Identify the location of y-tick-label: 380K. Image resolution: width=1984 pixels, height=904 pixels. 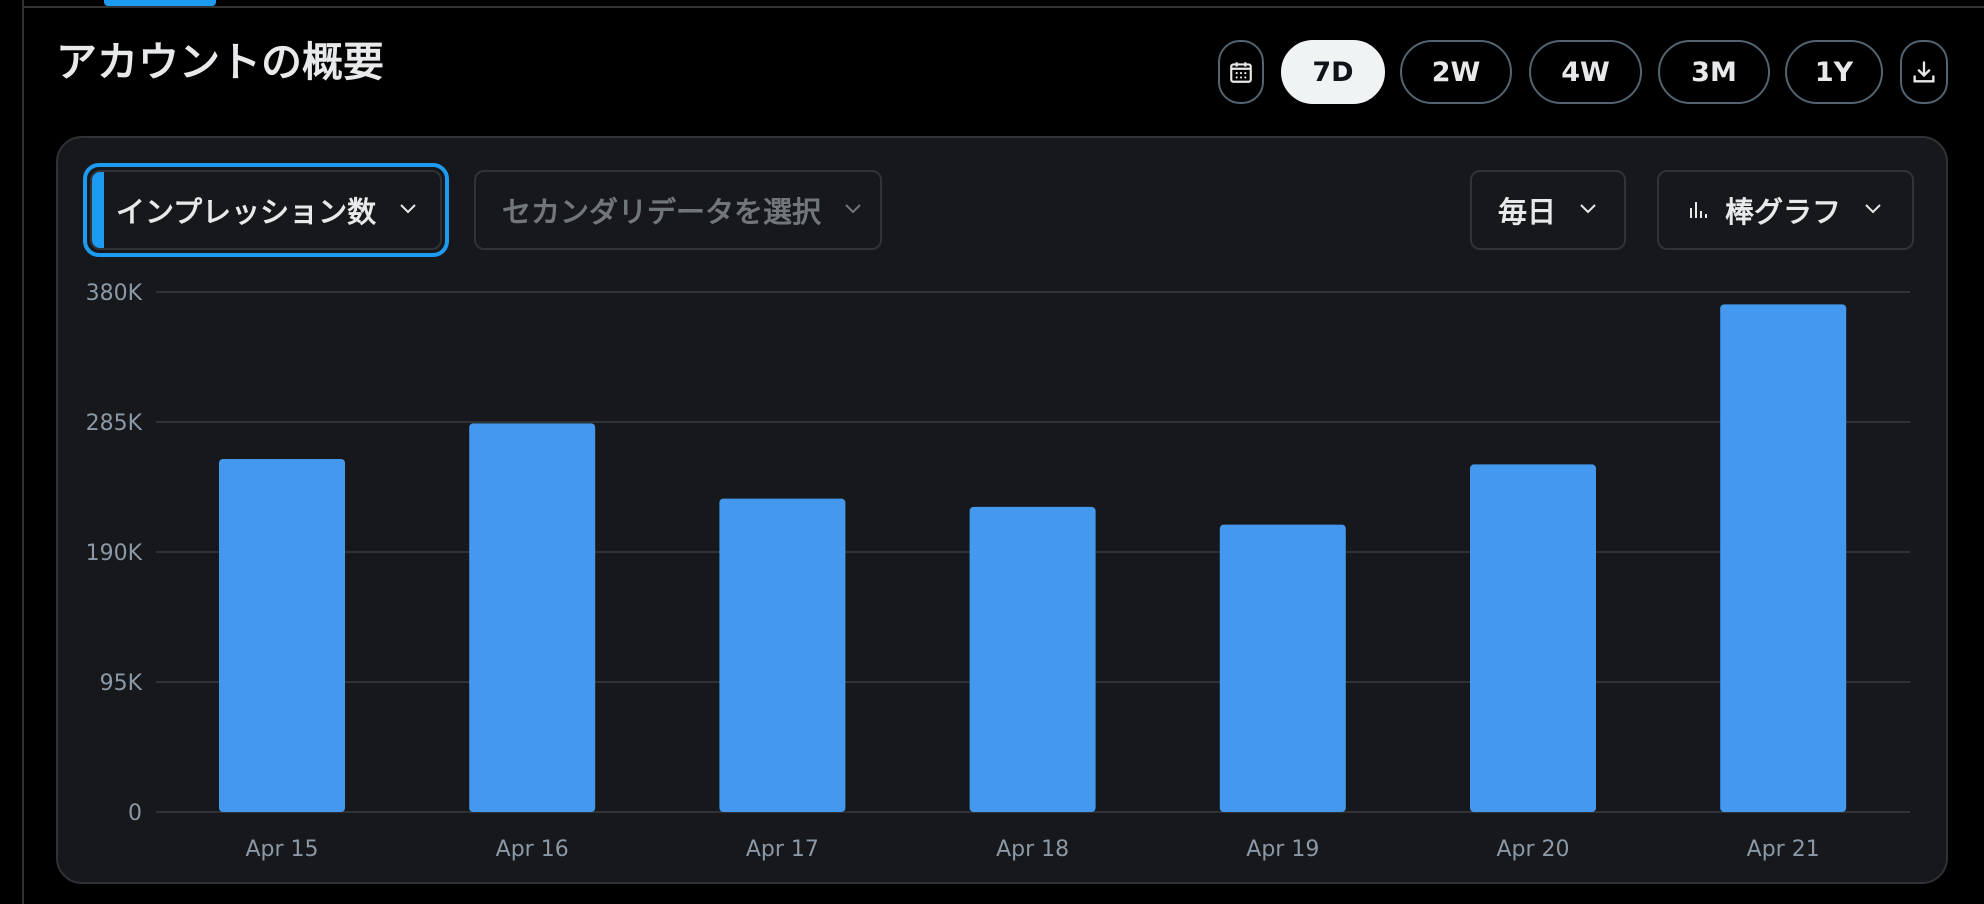
(114, 293).